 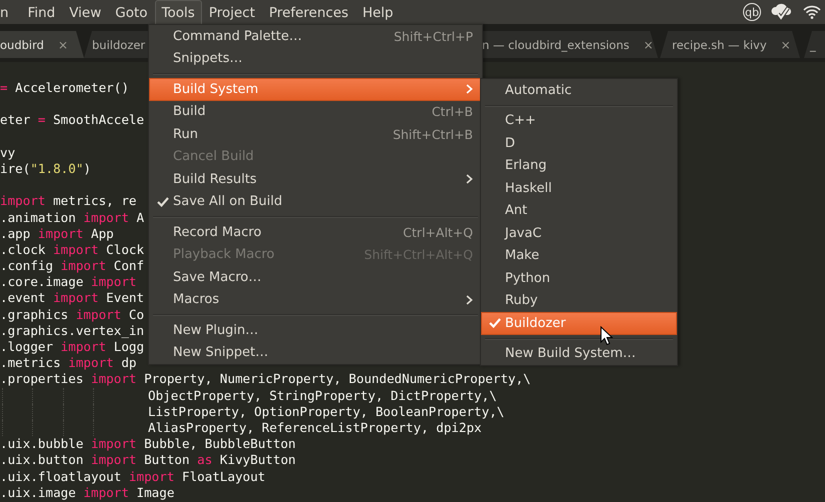 What do you see at coordinates (315, 299) in the screenshot?
I see `menu-item: Macros` at bounding box center [315, 299].